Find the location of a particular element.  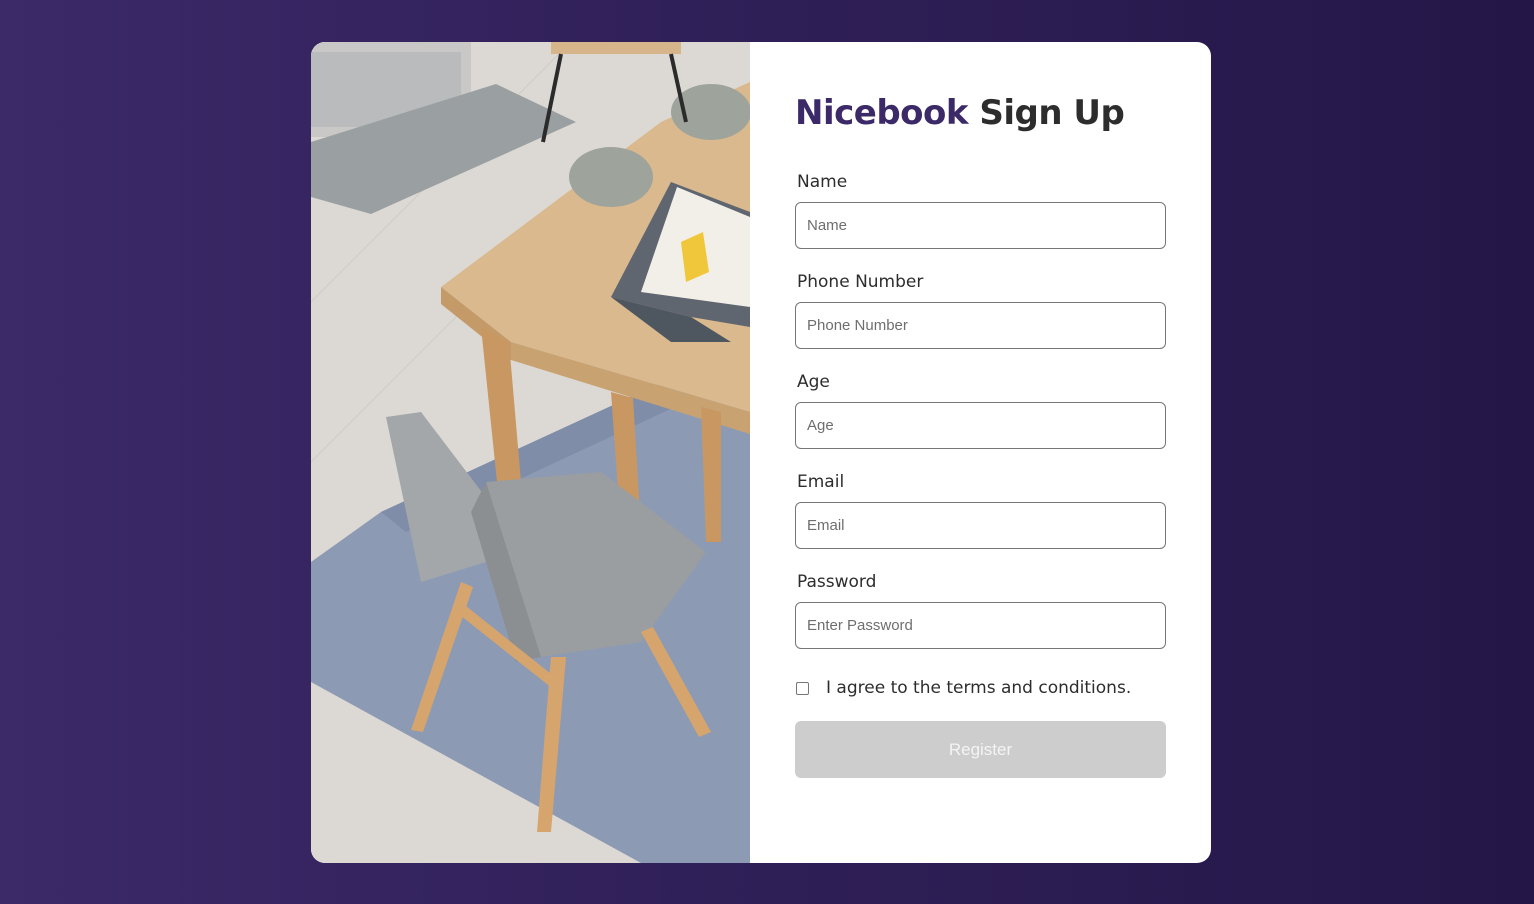

phone-input is located at coordinates (980, 325).